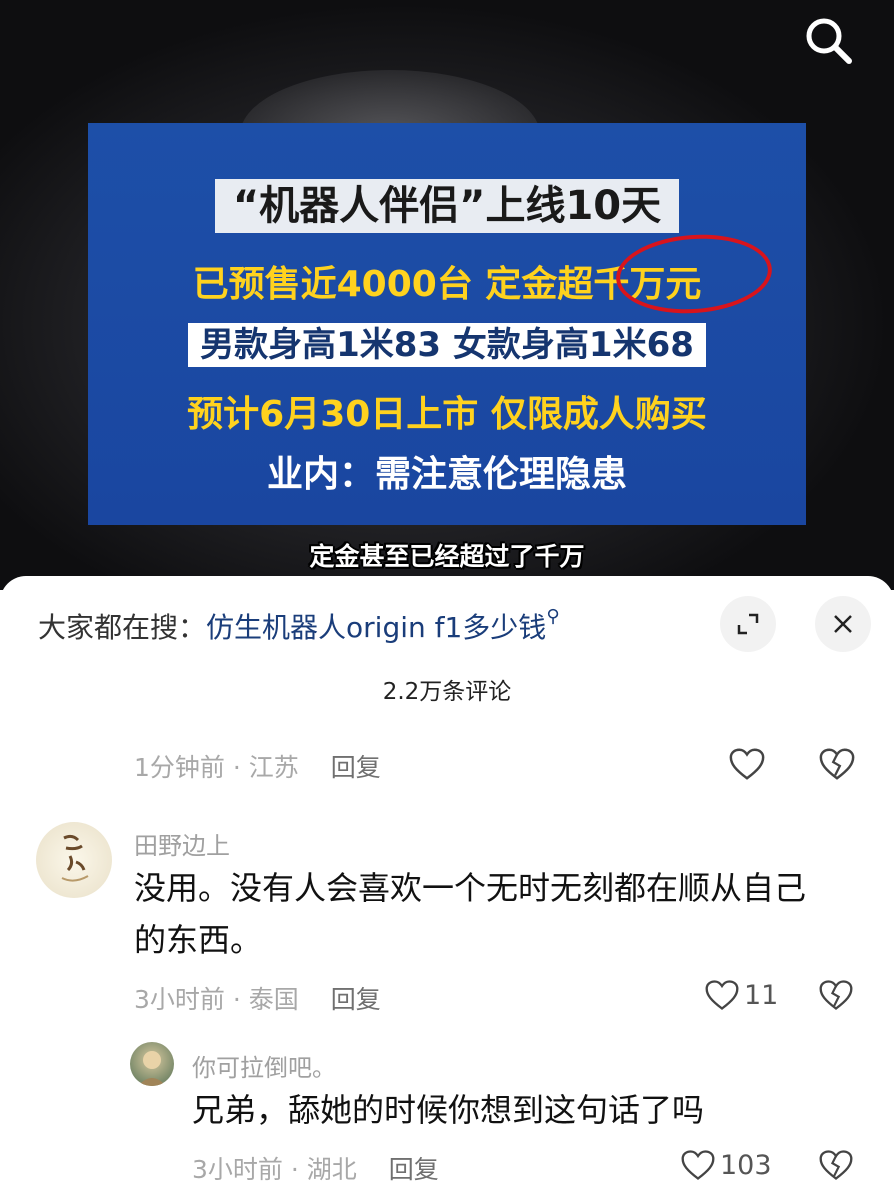  Describe the element at coordinates (447, 206) in the screenshot. I see `headline-line-1: “机器人伴侣”上线10天` at that location.